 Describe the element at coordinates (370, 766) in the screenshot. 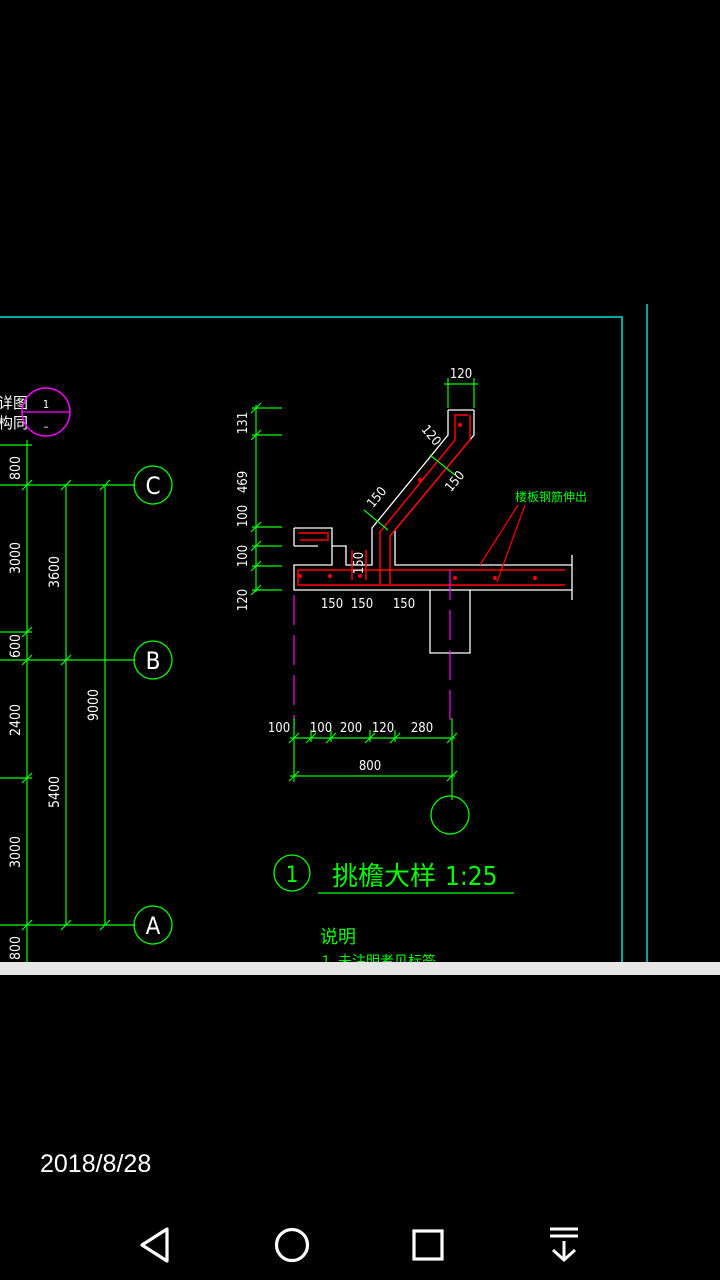

I see `total-dim-text: 800` at that location.